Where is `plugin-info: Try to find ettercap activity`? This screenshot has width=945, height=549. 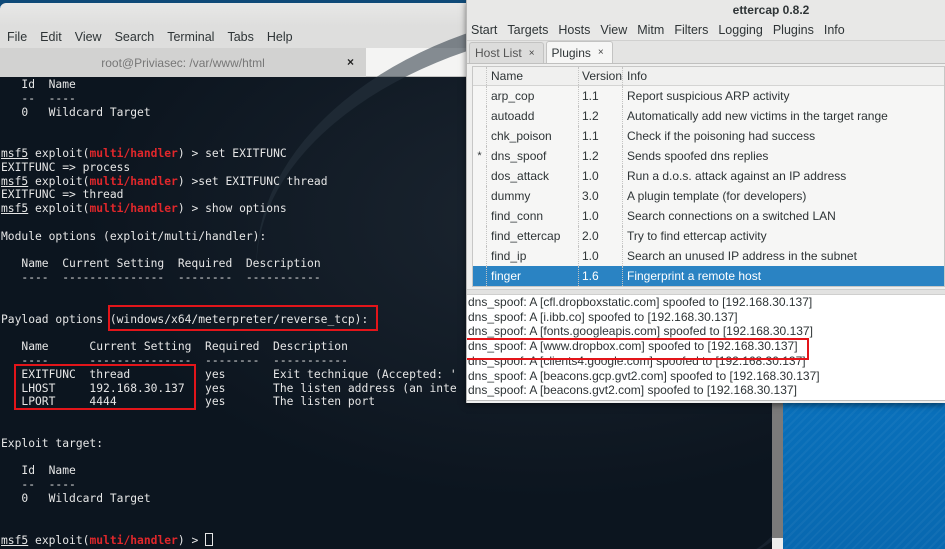 plugin-info: Try to find ettercap activity is located at coordinates (697, 236).